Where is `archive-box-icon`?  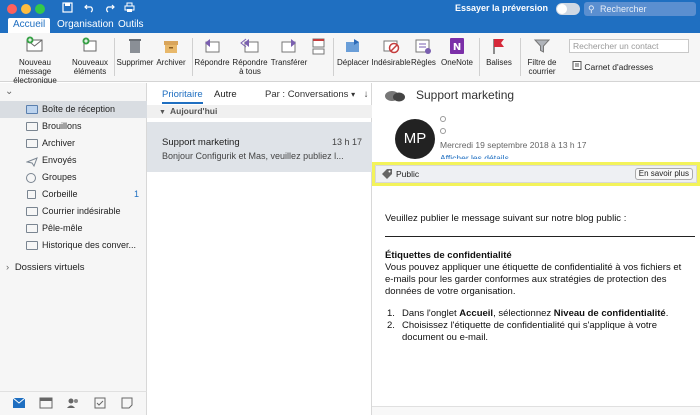 archive-box-icon is located at coordinates (171, 46).